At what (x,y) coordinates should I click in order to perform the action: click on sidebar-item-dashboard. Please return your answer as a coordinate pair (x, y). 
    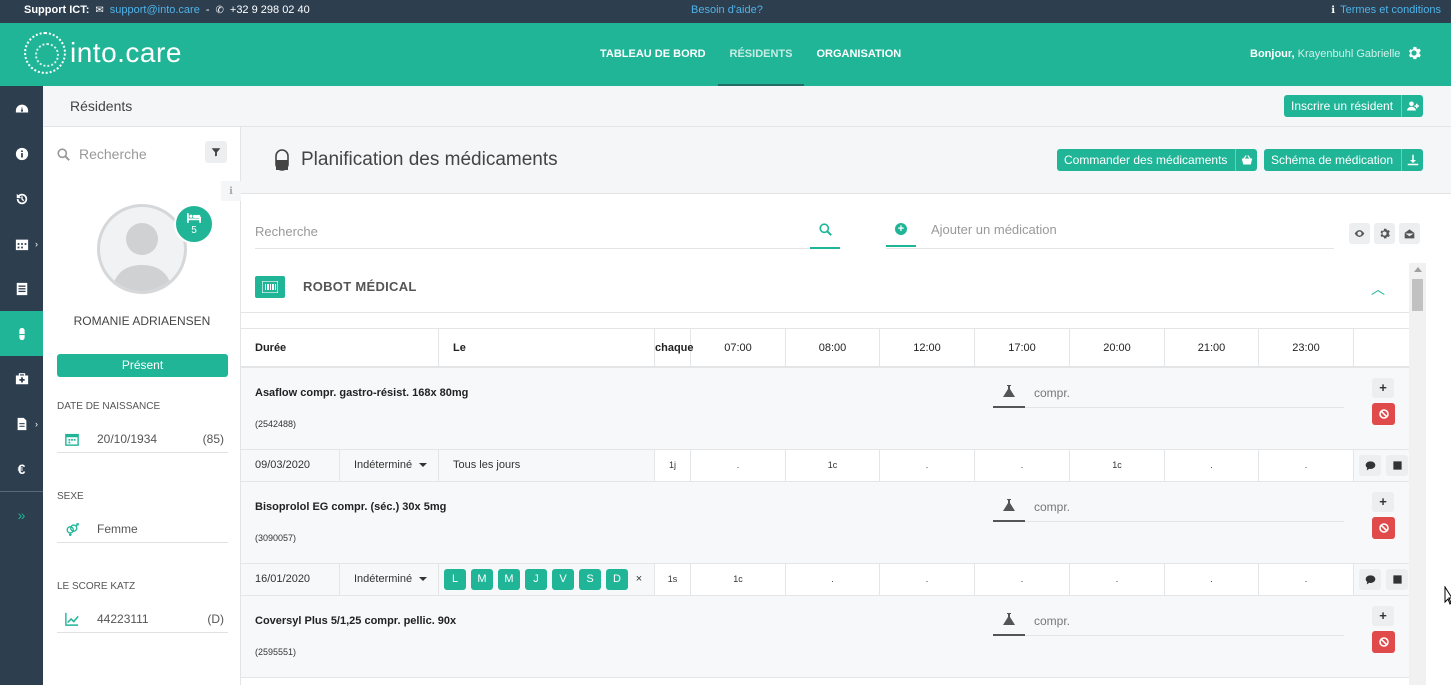
    Looking at the image, I should click on (21, 108).